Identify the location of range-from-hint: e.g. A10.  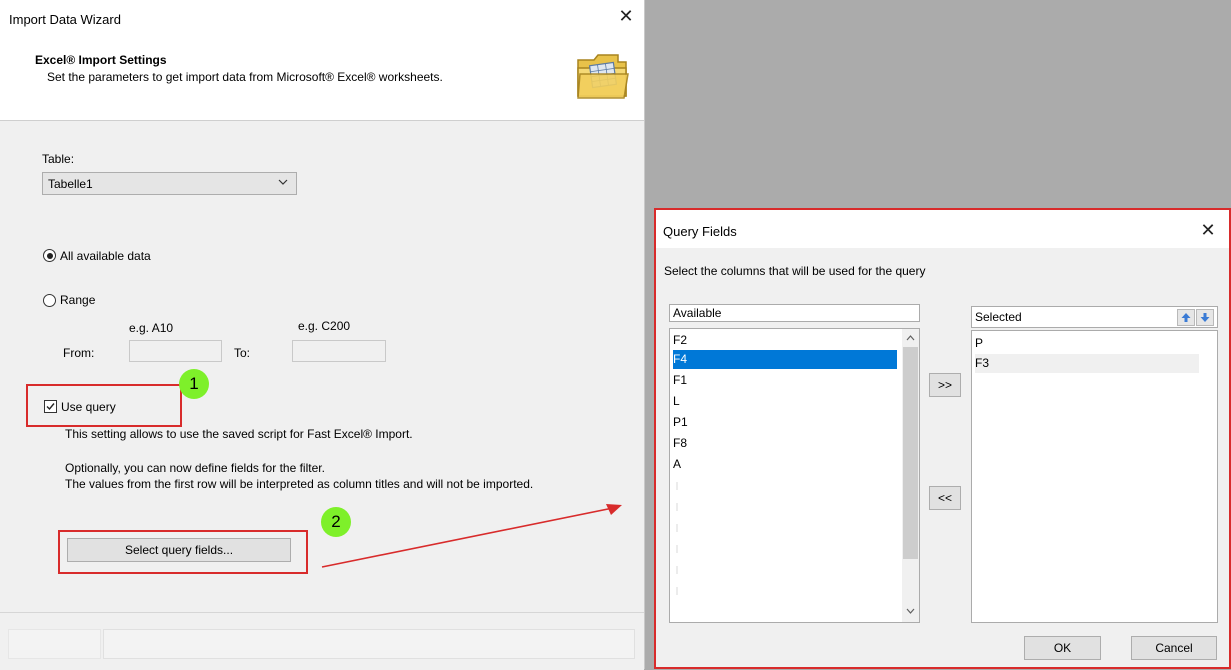
(151, 328).